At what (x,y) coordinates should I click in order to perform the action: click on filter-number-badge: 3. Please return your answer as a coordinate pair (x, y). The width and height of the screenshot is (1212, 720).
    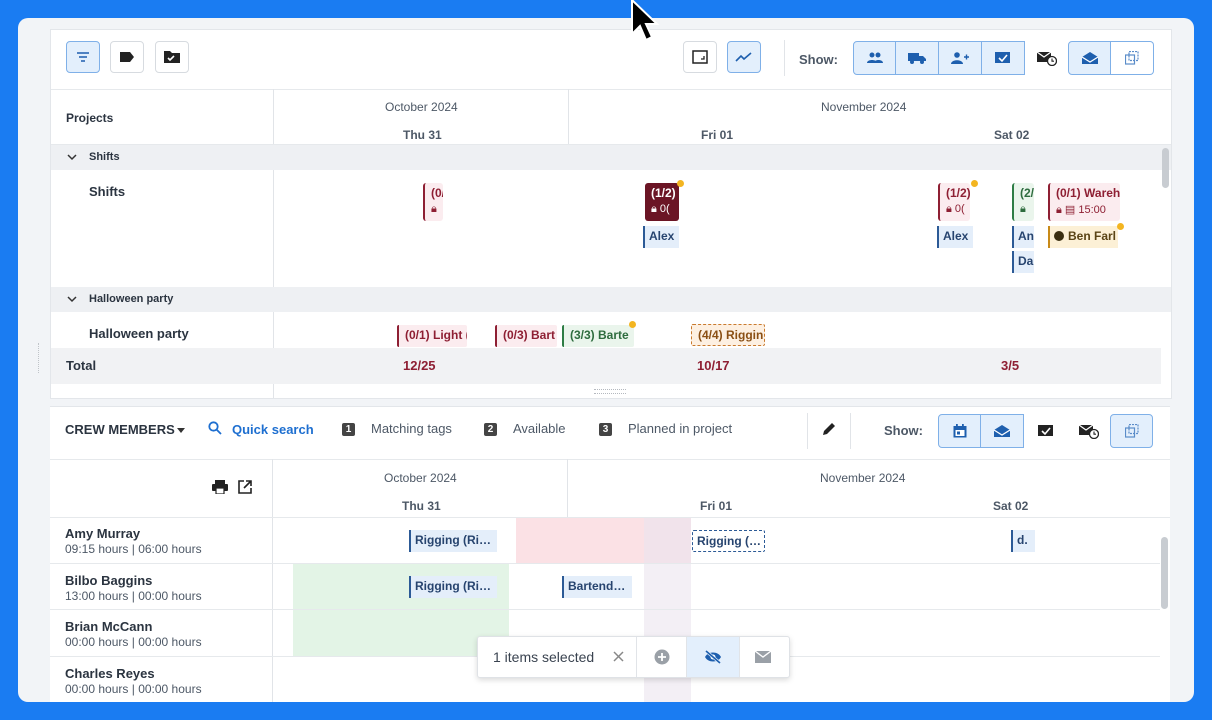
    Looking at the image, I should click on (605, 429).